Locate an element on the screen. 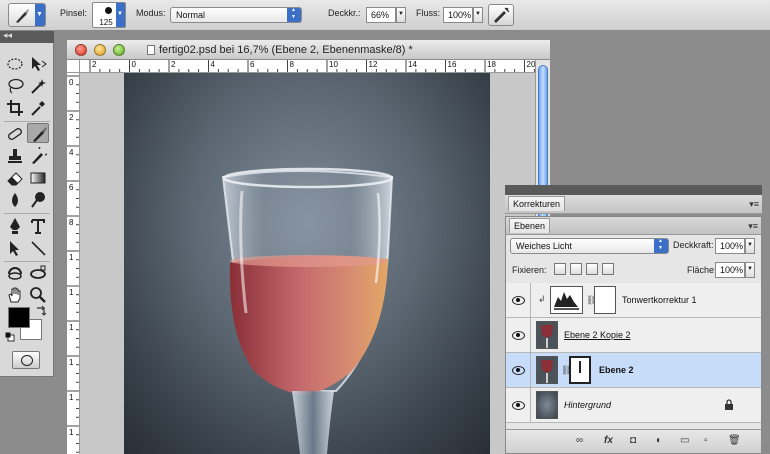 The height and width of the screenshot is (454, 770). eyedropper-tool is located at coordinates (38, 108).